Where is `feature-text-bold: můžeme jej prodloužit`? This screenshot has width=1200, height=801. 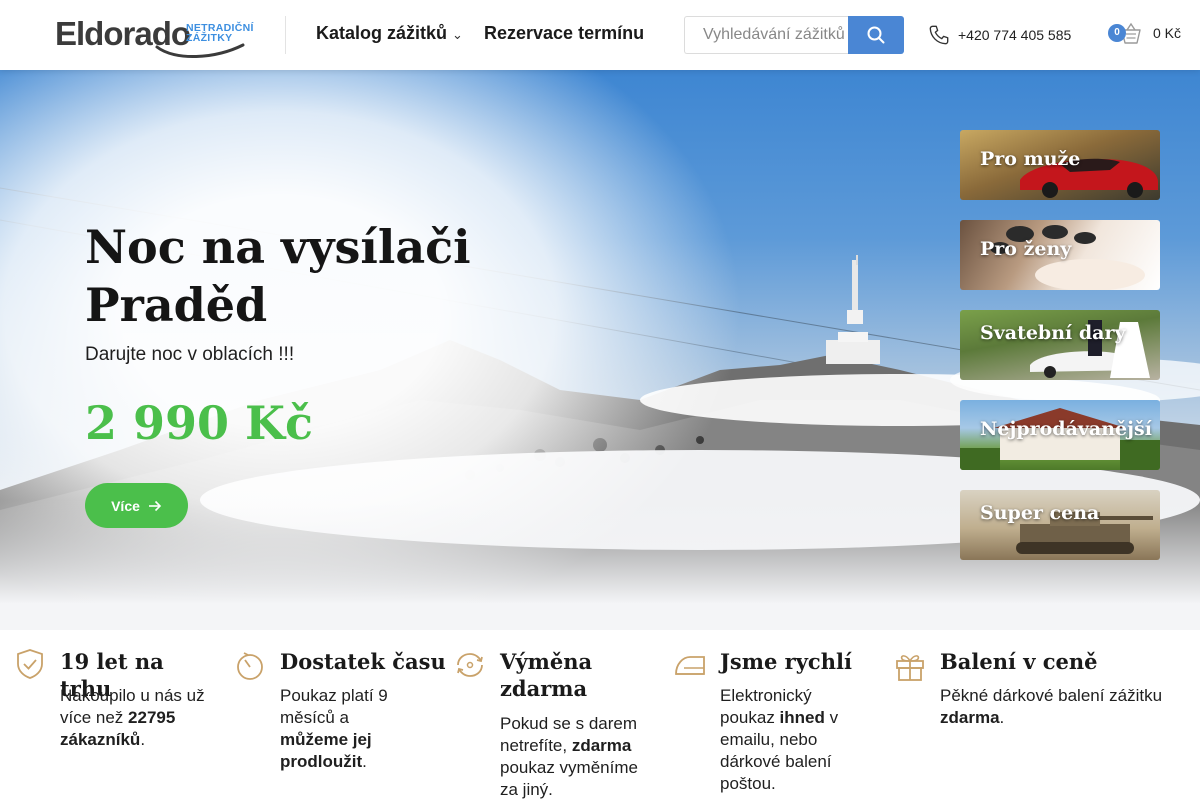
feature-text-bold: můžeme jej prodloužit is located at coordinates (326, 750).